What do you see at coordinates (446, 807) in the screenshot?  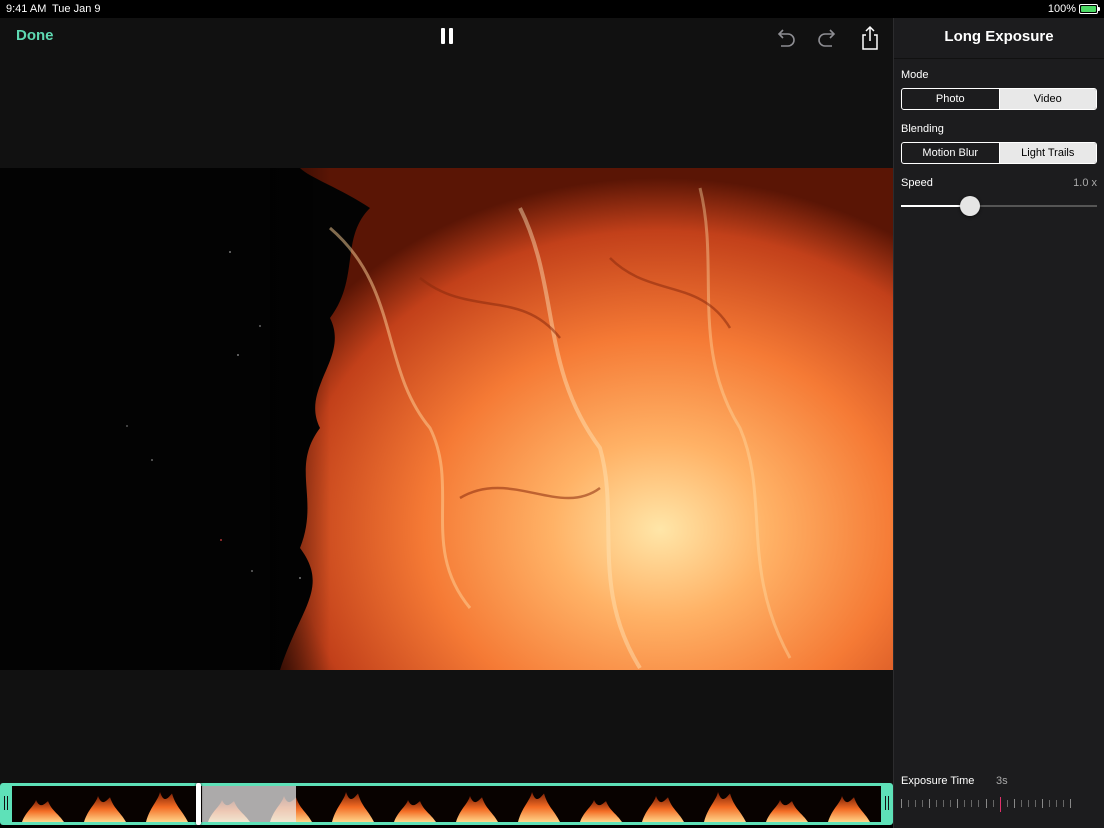 I see `flame-thumbnails` at bounding box center [446, 807].